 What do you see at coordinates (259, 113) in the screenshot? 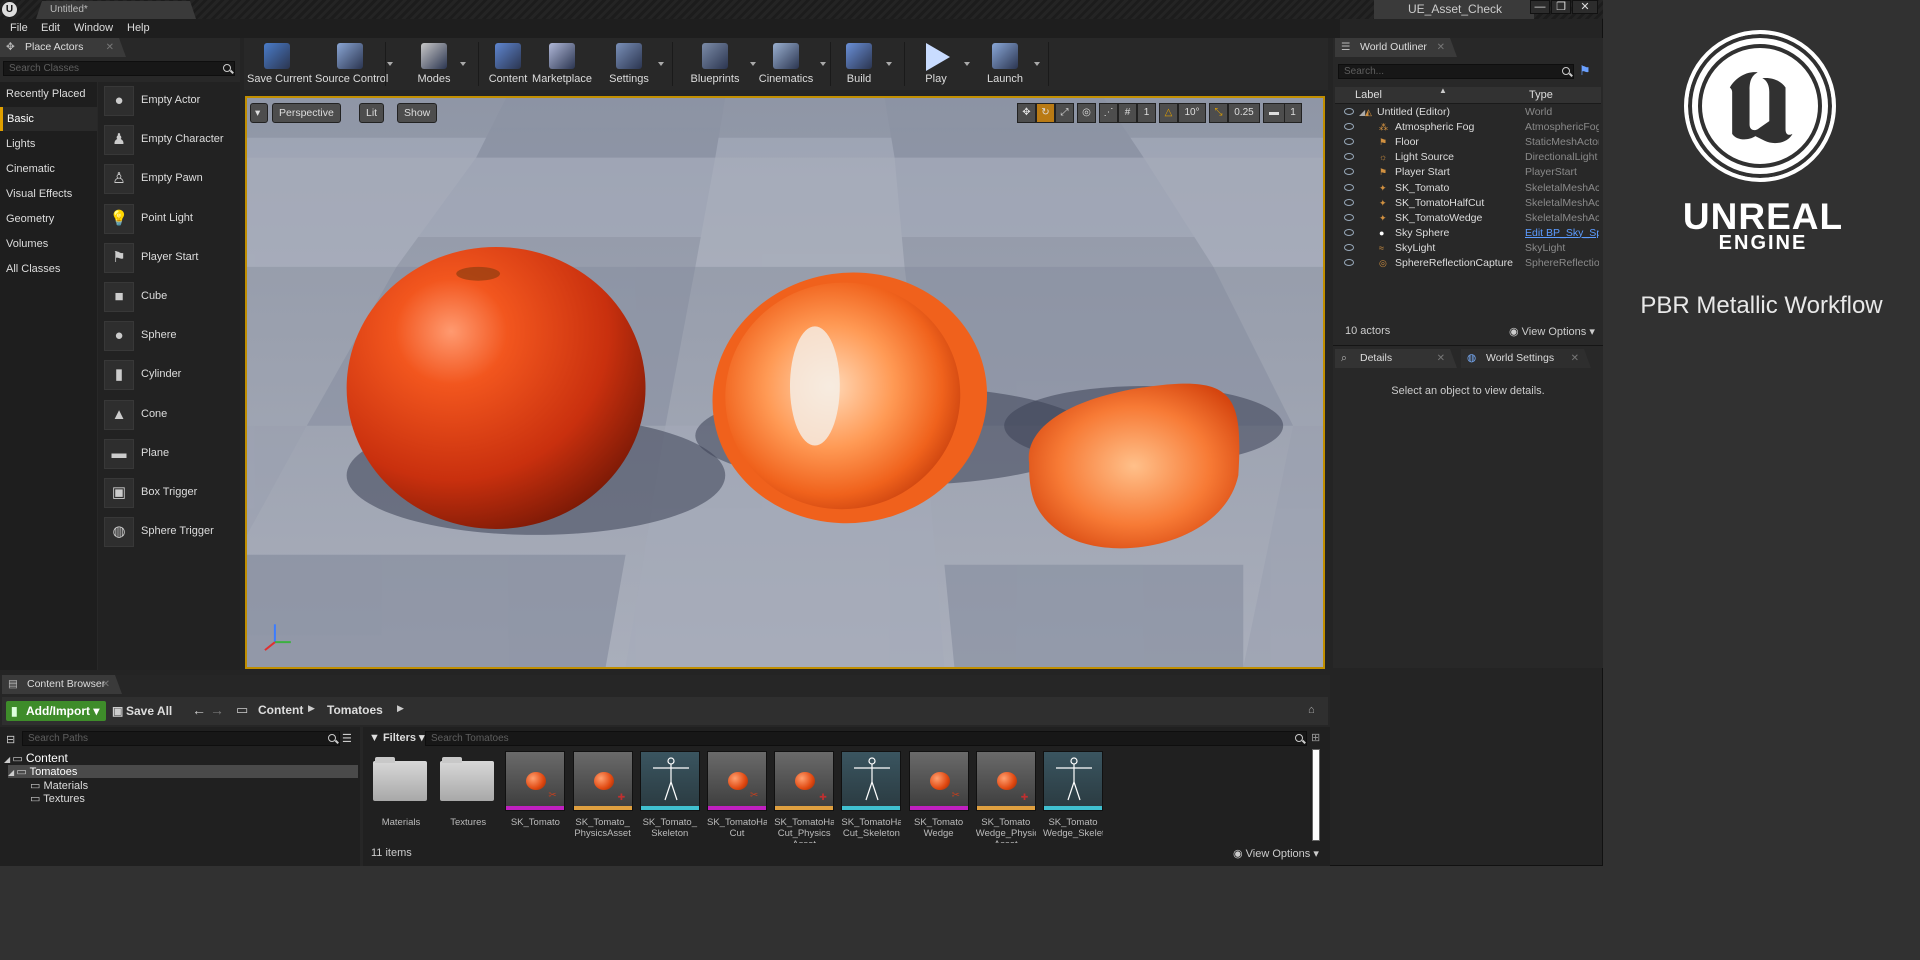
I see `viewport-options-button: ▾` at bounding box center [259, 113].